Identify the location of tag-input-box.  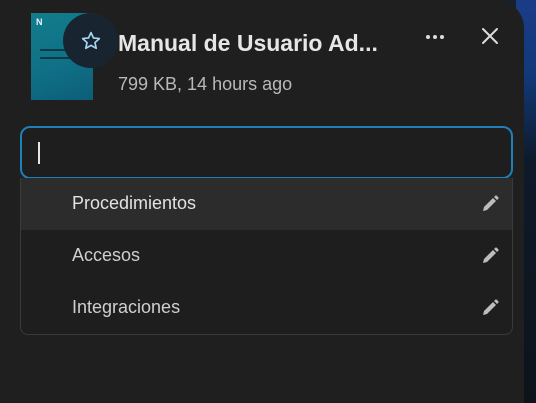
(266, 152).